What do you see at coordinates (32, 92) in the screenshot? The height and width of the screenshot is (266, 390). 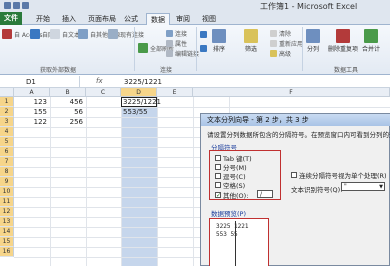 I see `column-header-a: A` at bounding box center [32, 92].